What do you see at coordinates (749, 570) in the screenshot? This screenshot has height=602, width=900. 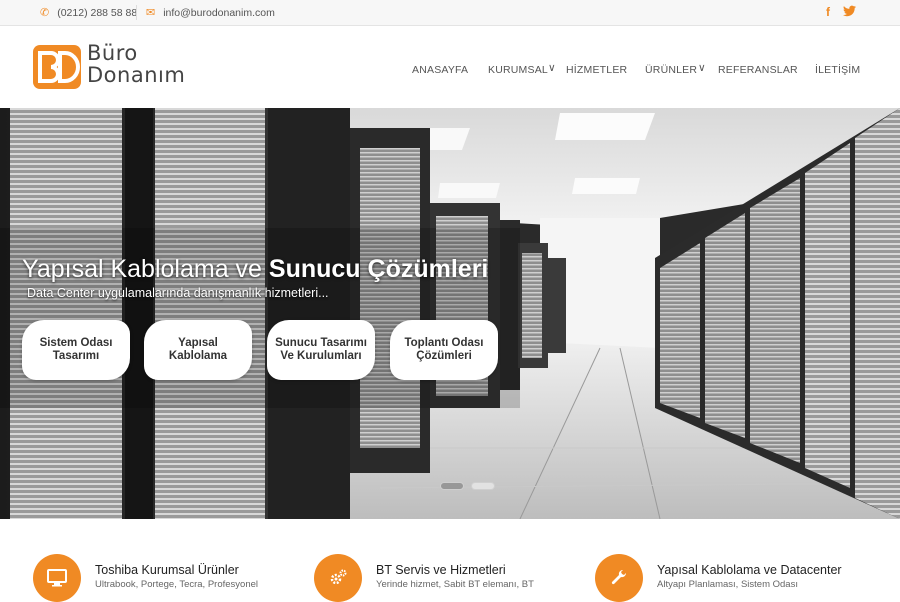 I see `feature-title: Yapısal Kablolama ve Datacenter` at bounding box center [749, 570].